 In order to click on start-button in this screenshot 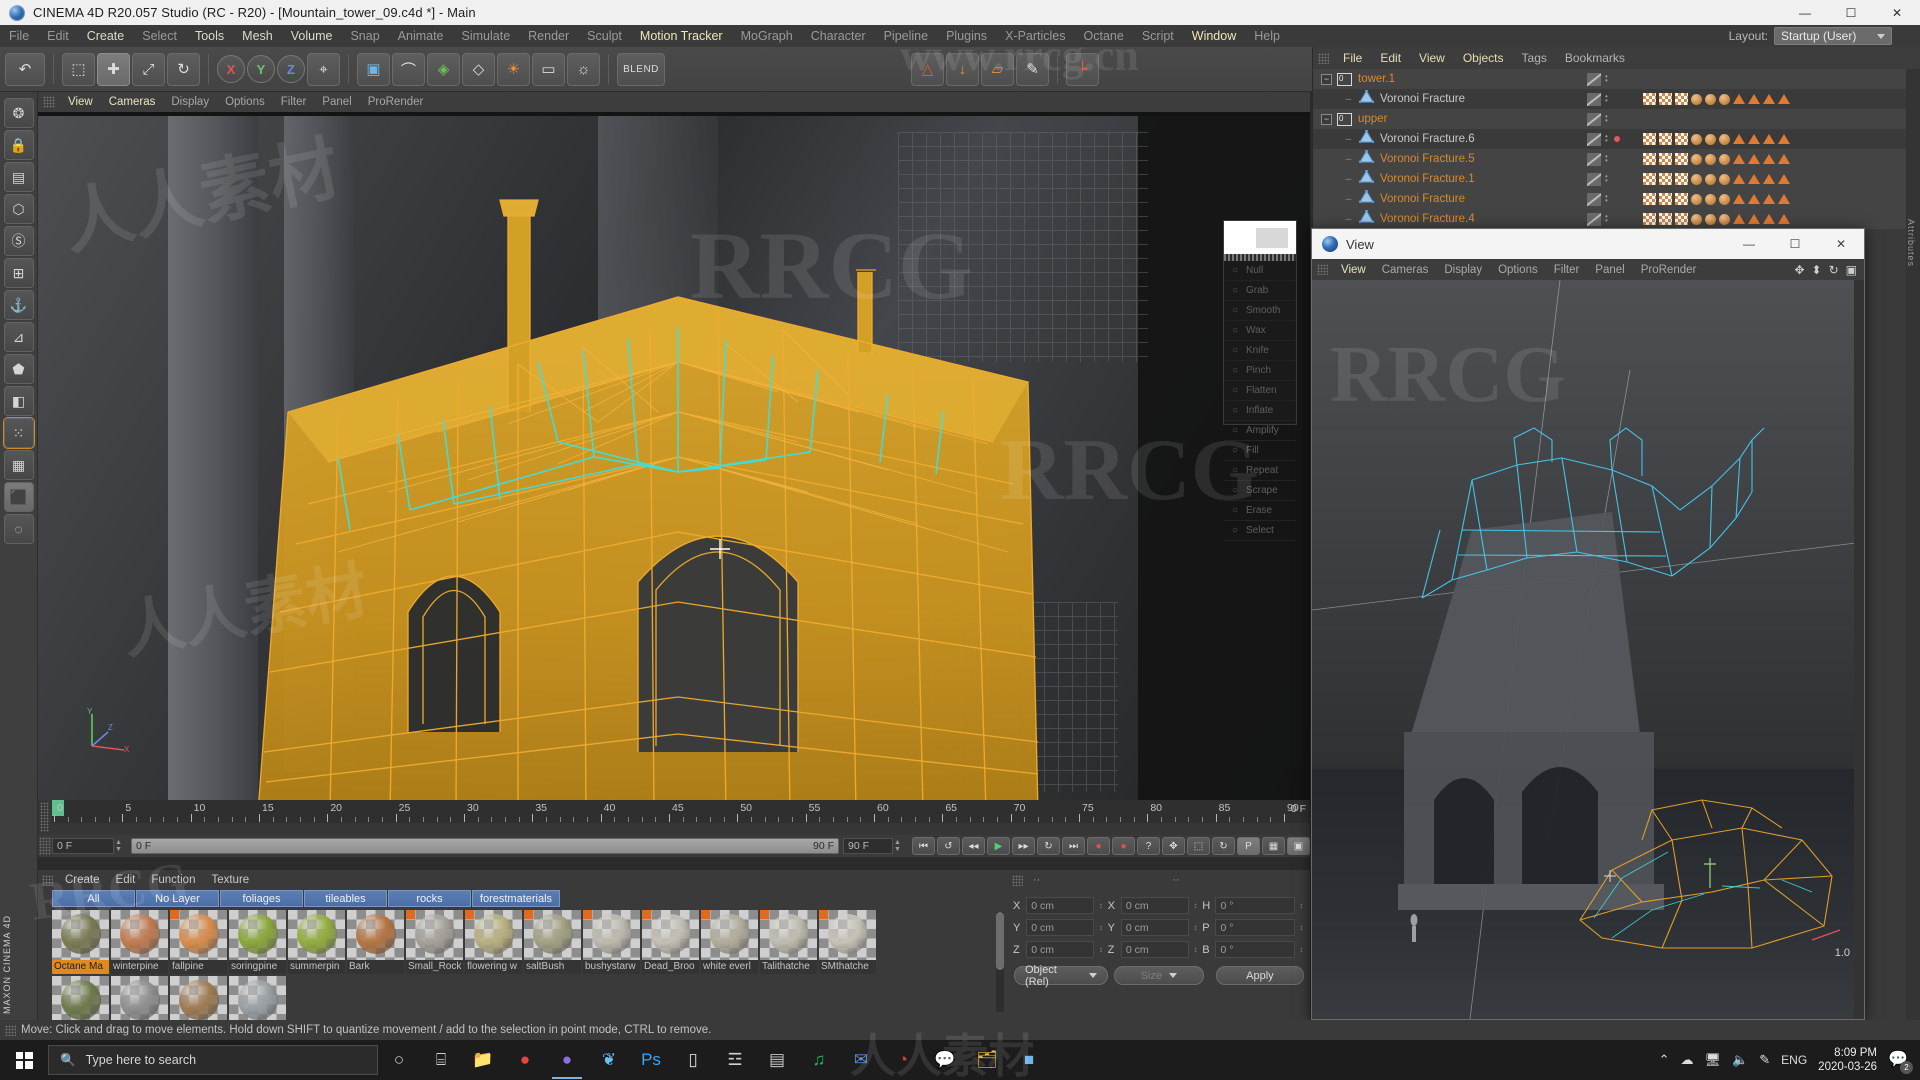, I will do `click(24, 1060)`.